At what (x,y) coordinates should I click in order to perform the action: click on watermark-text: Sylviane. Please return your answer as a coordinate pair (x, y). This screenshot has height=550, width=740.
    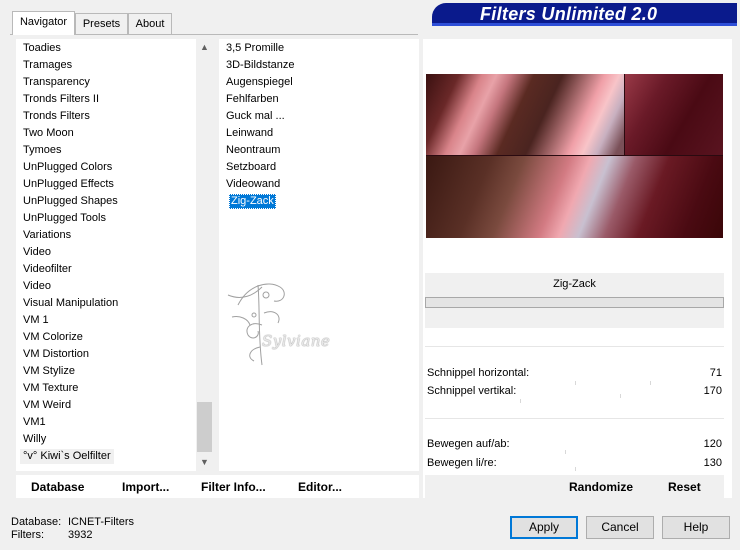
    Looking at the image, I should click on (296, 341).